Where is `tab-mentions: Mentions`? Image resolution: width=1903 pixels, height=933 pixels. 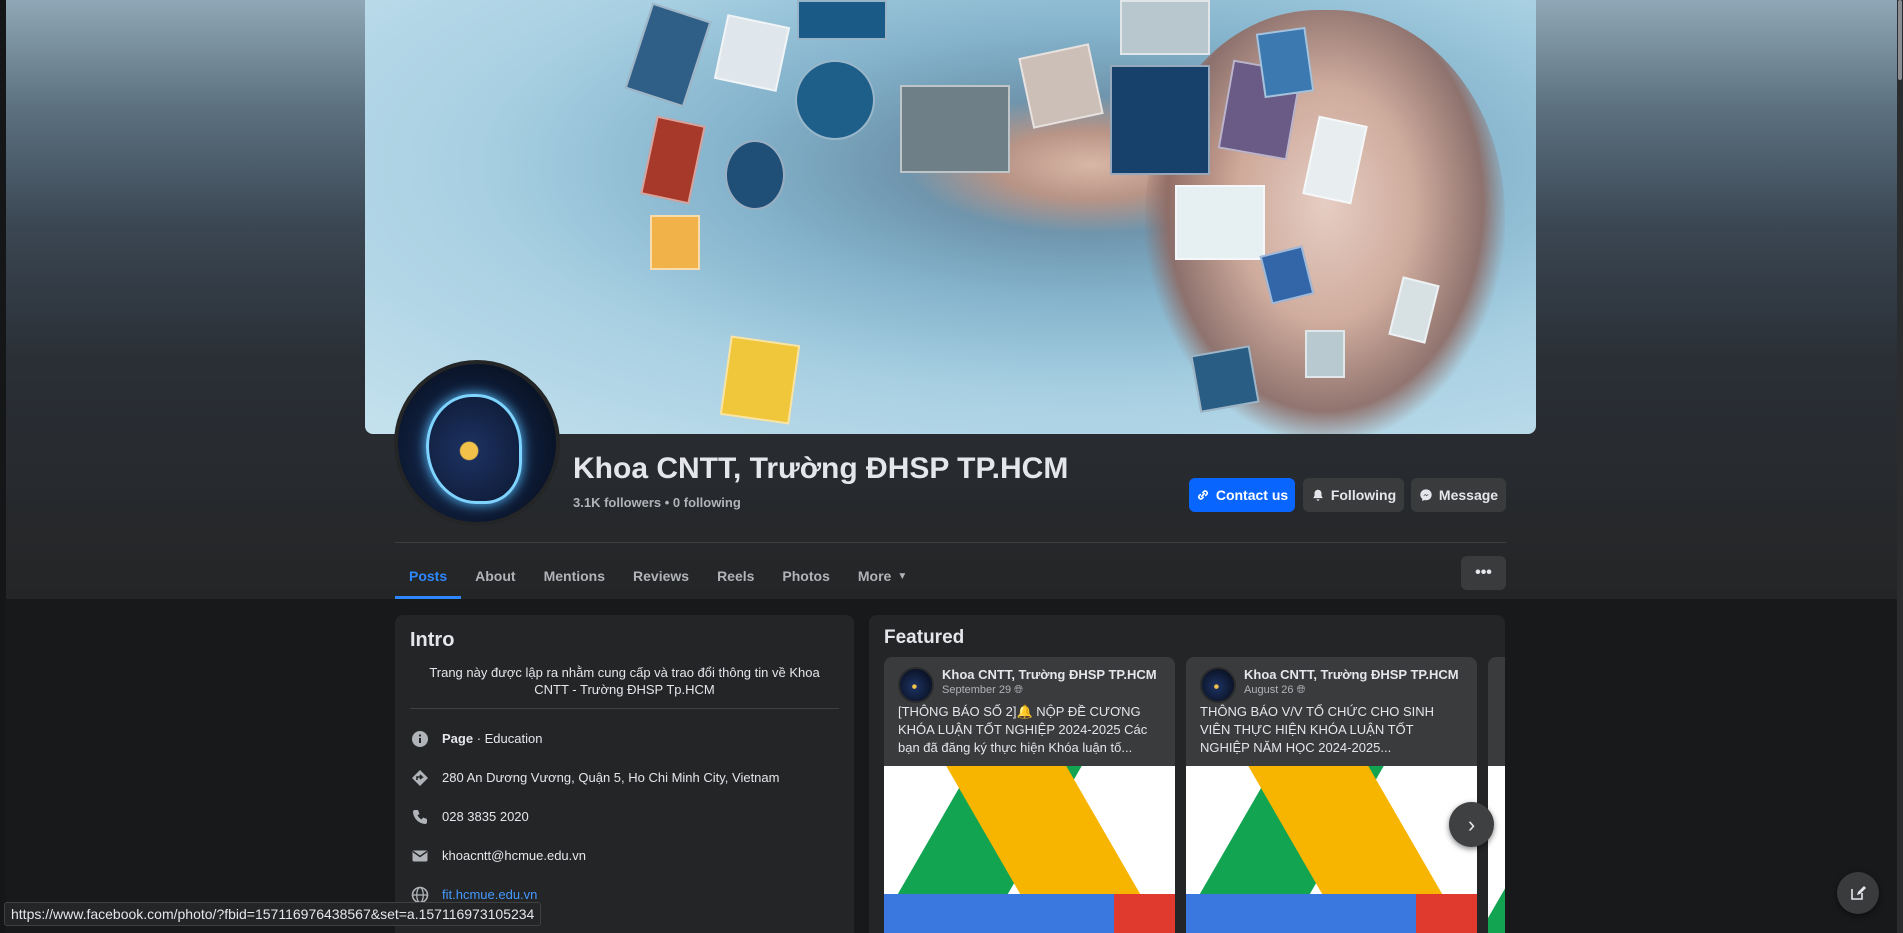
tab-mentions: Mentions is located at coordinates (574, 576).